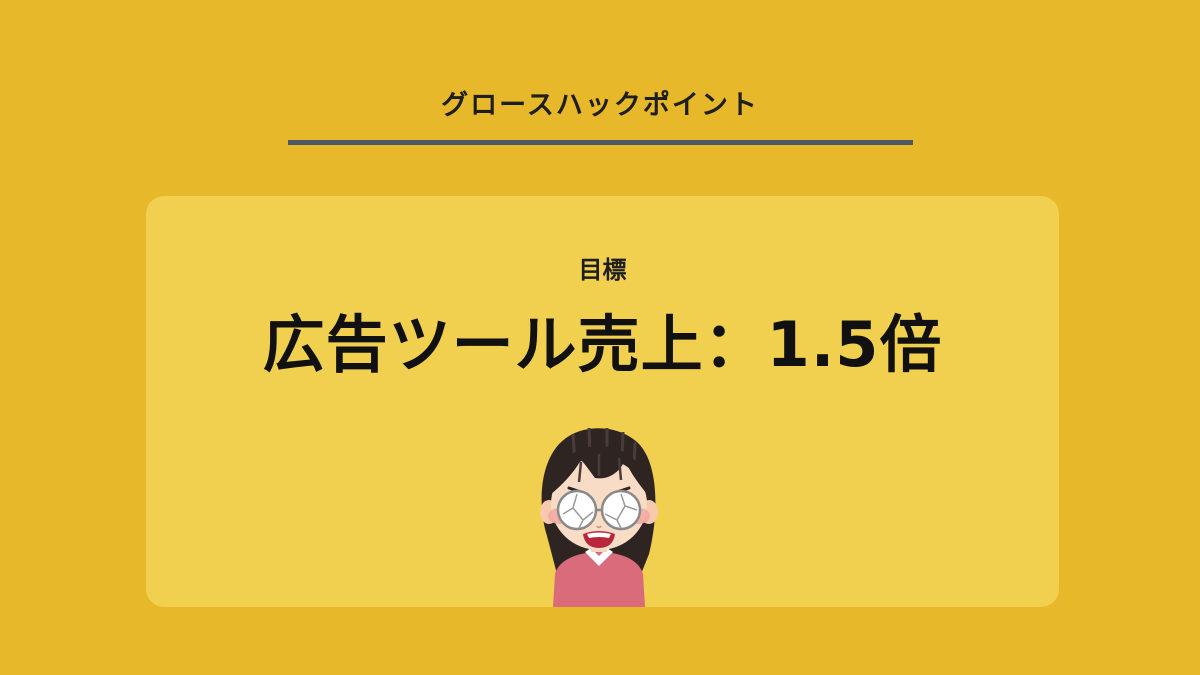 This screenshot has height=675, width=1200. What do you see at coordinates (599, 517) in the screenshot?
I see `frustrated-woman-icon` at bounding box center [599, 517].